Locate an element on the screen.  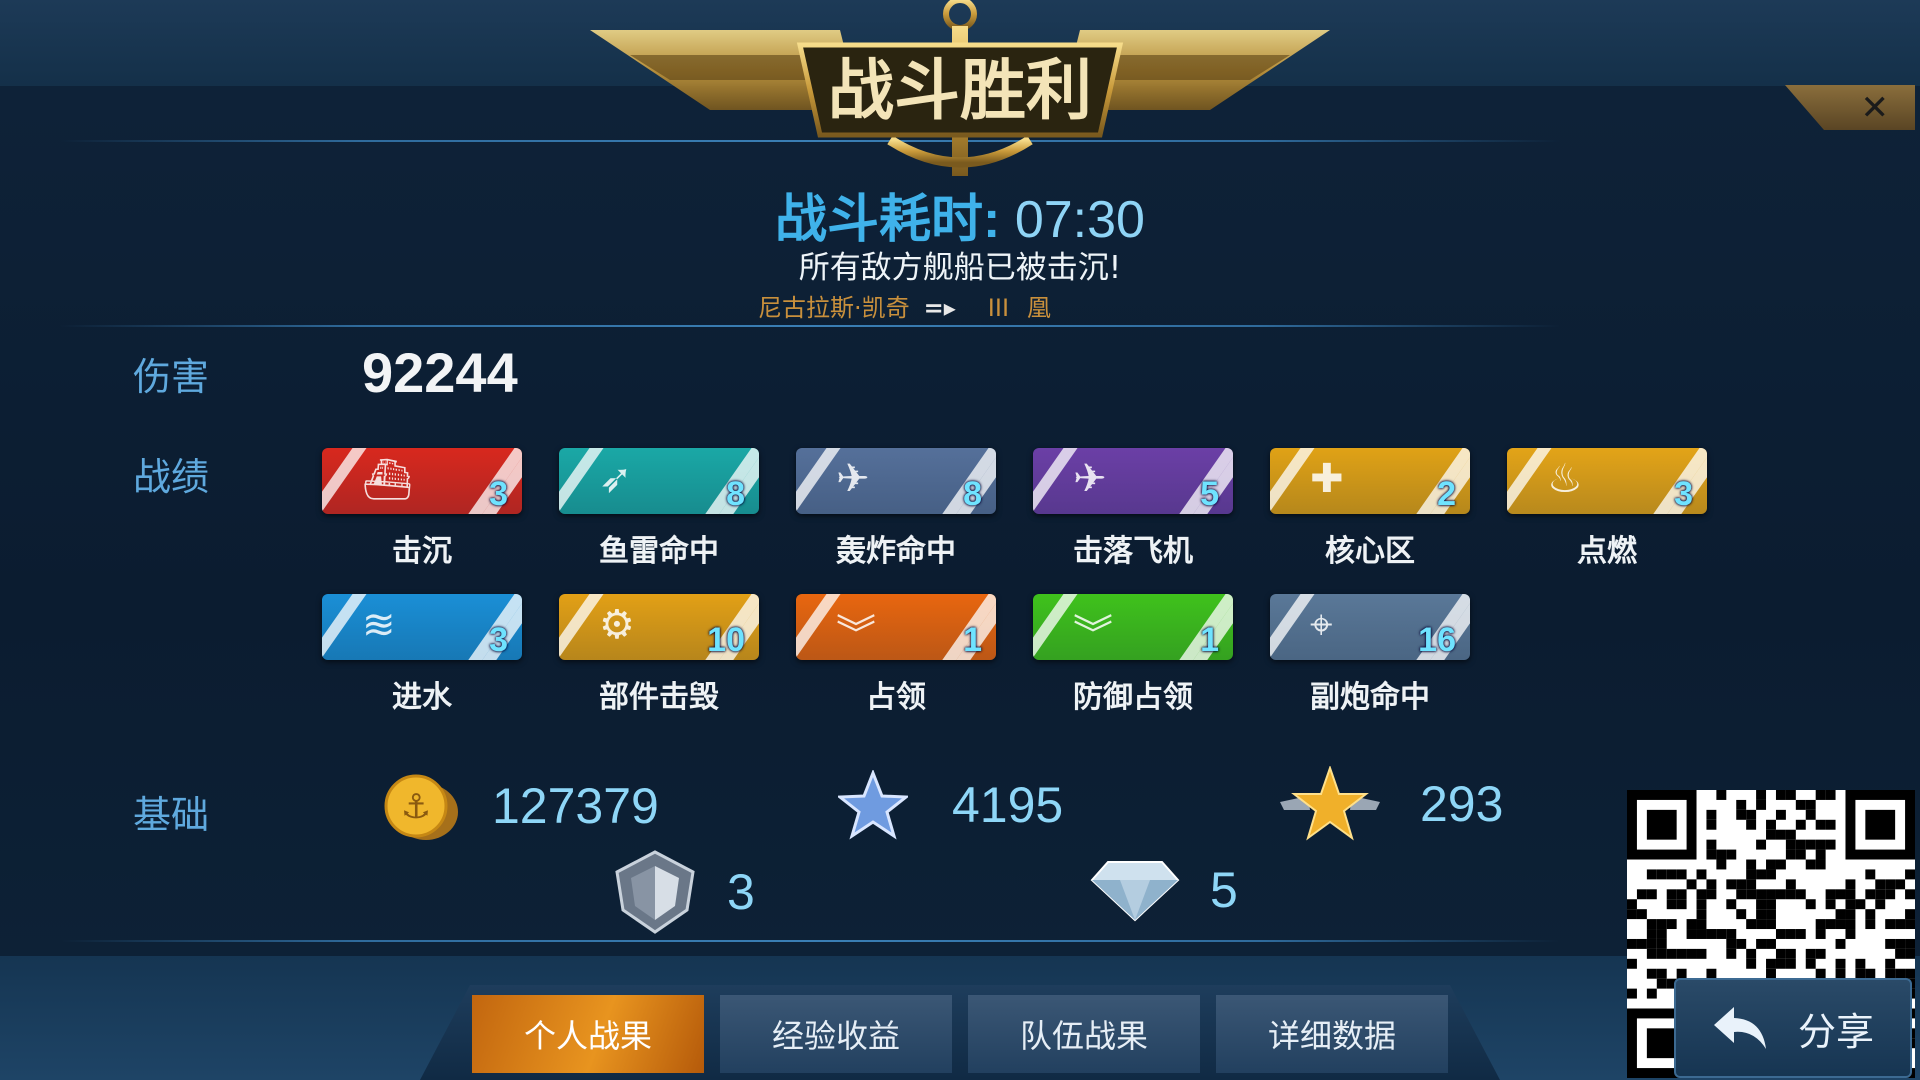
achievement-label: 副炮命中 is located at coordinates (1370, 697).